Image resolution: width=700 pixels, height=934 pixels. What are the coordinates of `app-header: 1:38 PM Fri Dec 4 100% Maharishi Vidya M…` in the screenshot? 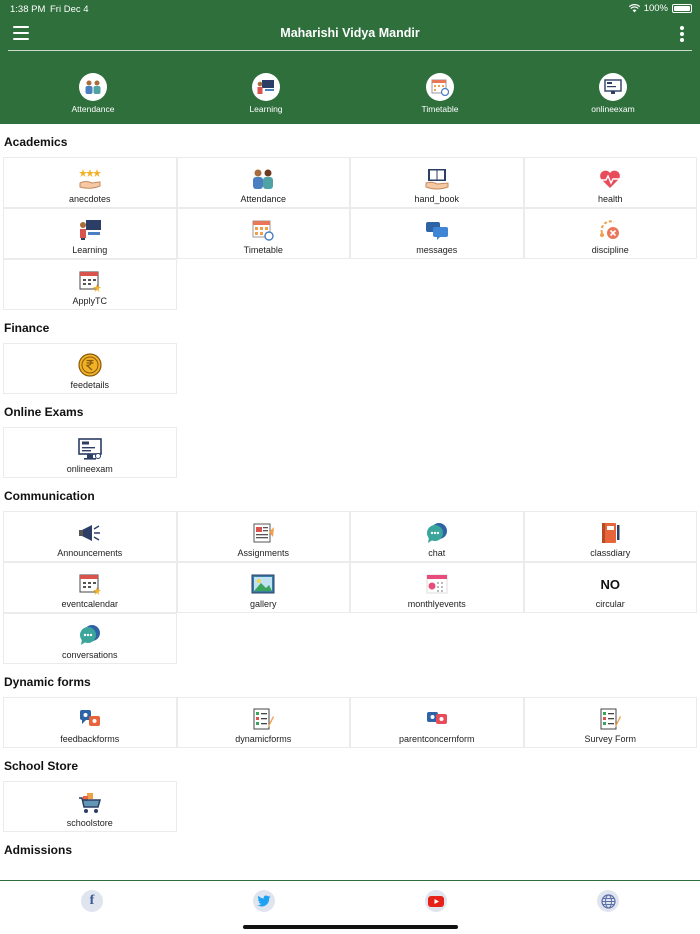 It's located at (350, 62).